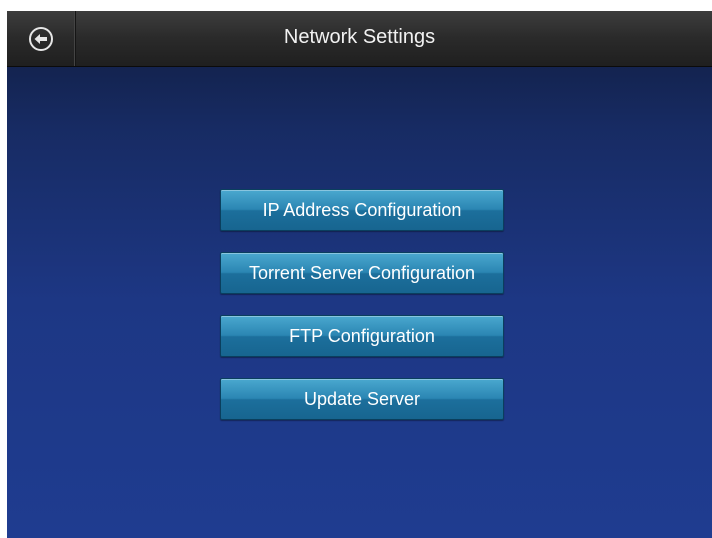 The height and width of the screenshot is (538, 712). I want to click on ip-address-configuration-button: IP Address Configuration, so click(362, 210).